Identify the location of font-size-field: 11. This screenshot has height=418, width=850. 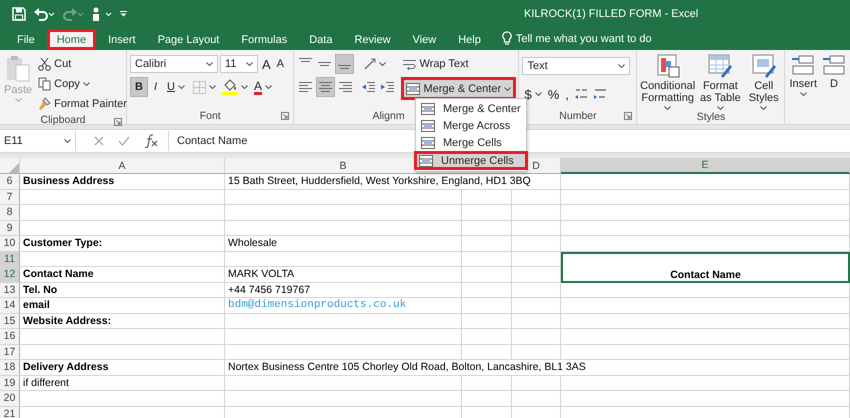
(239, 64).